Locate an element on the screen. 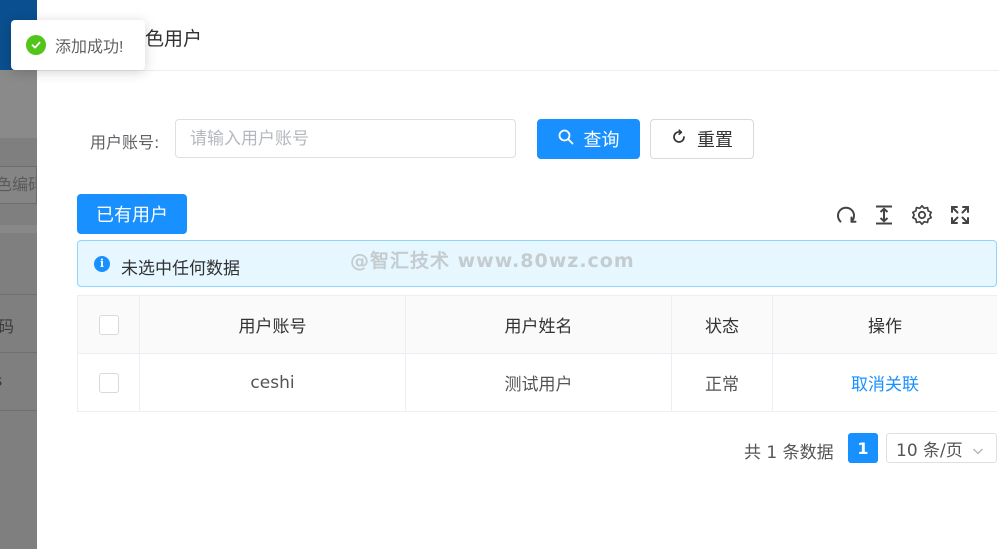  reset-button: 重置 is located at coordinates (702, 139).